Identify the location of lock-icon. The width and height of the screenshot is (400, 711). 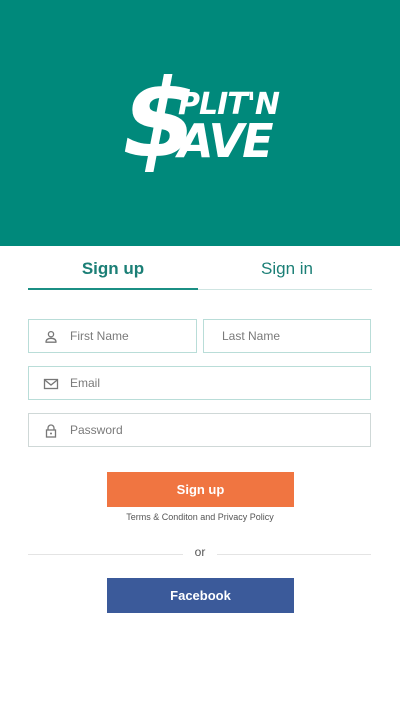
(51, 431).